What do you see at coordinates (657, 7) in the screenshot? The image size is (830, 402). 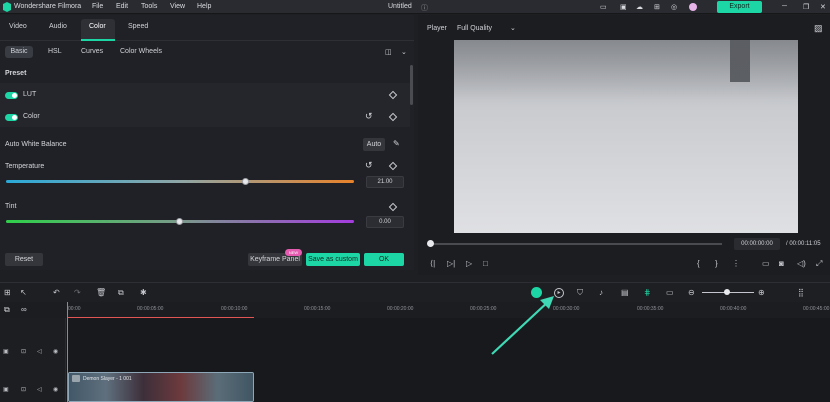 I see `gift-icon: ⊞` at bounding box center [657, 7].